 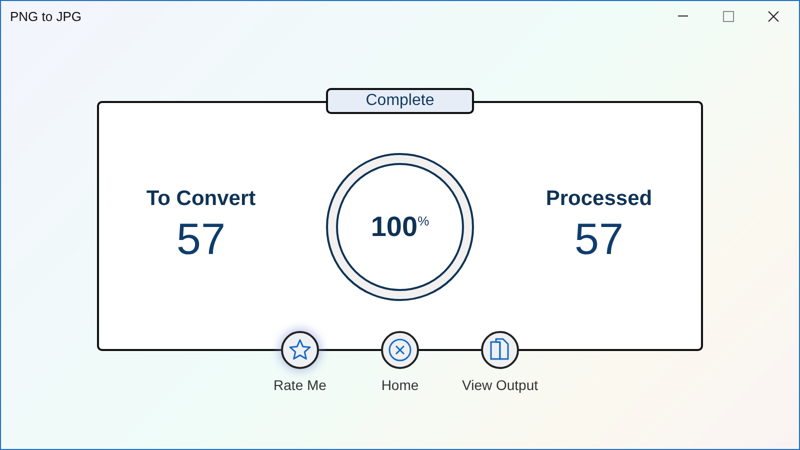 I want to click on action-label: View Output, so click(x=500, y=385).